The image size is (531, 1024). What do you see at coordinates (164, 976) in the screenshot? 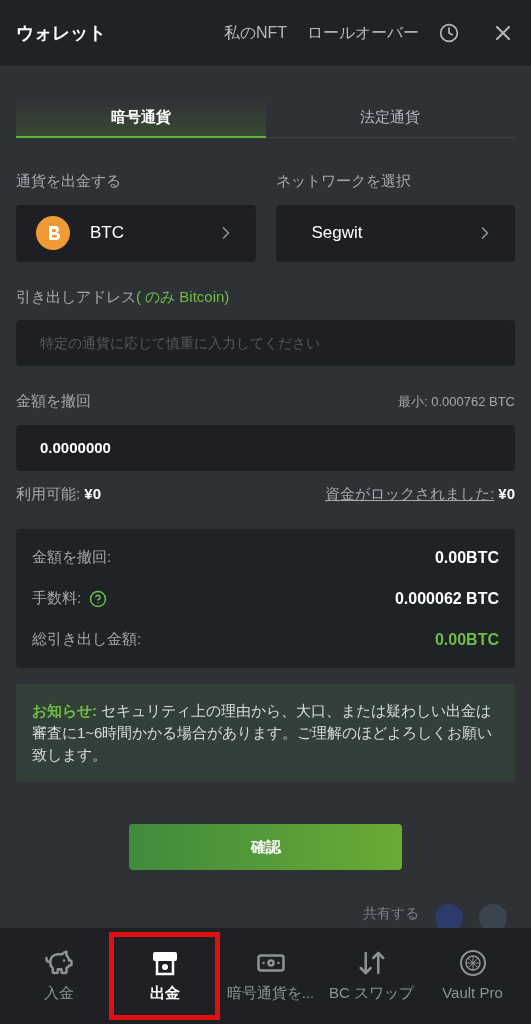
I see `nav-tab: 出金` at bounding box center [164, 976].